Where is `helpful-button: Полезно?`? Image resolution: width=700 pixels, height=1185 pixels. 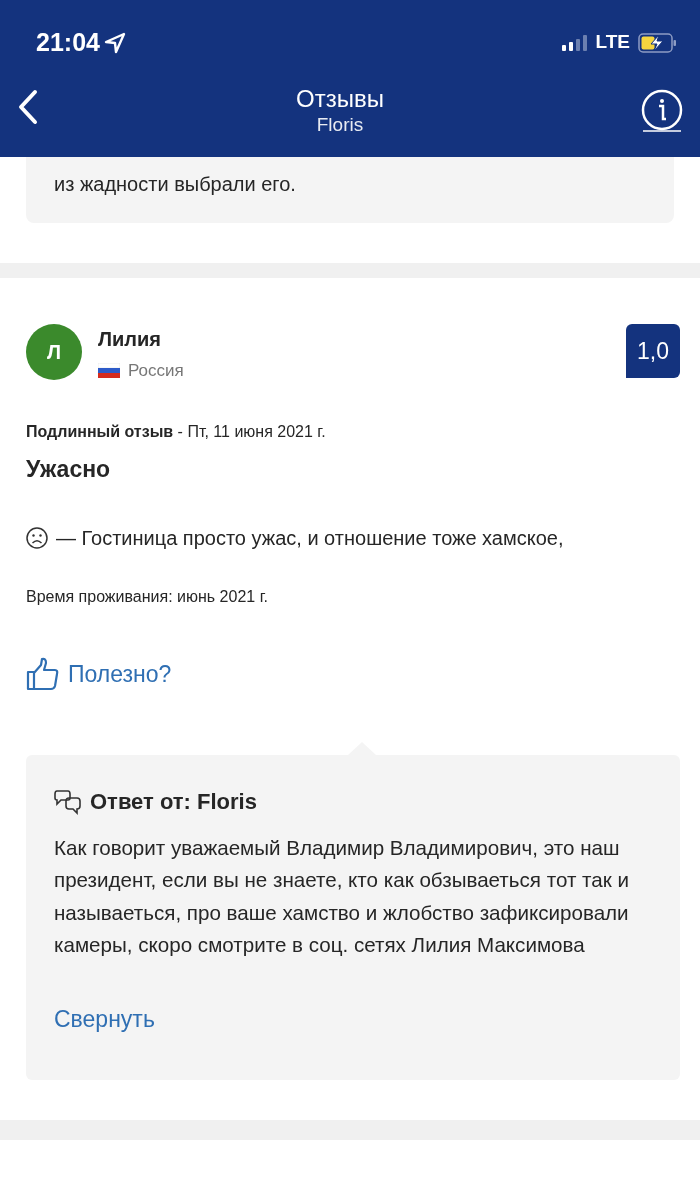 helpful-button: Полезно? is located at coordinates (99, 674).